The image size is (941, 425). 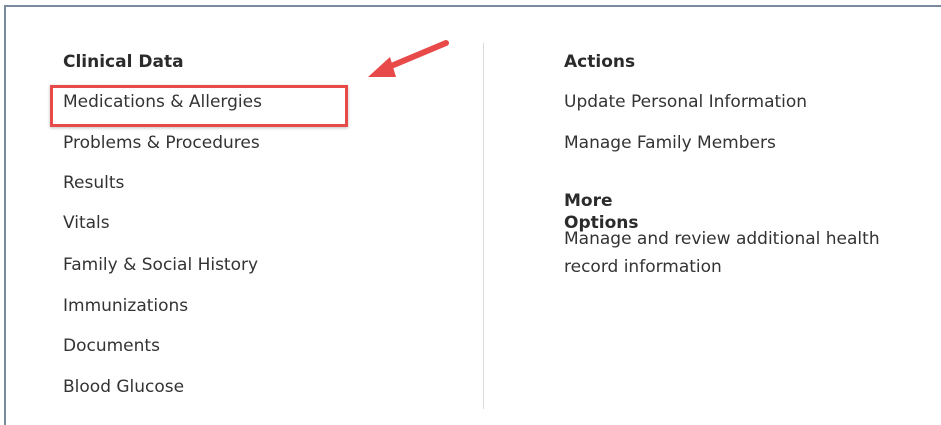 What do you see at coordinates (160, 265) in the screenshot?
I see `menu-link-family-social-history: Family & Social History` at bounding box center [160, 265].